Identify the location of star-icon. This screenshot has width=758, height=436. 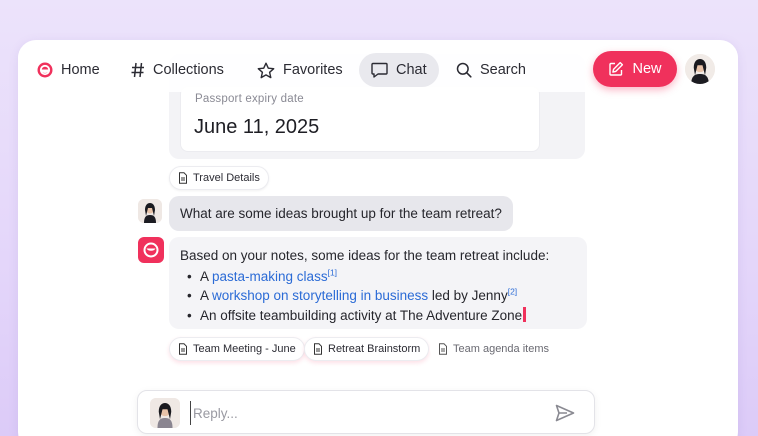
(266, 70).